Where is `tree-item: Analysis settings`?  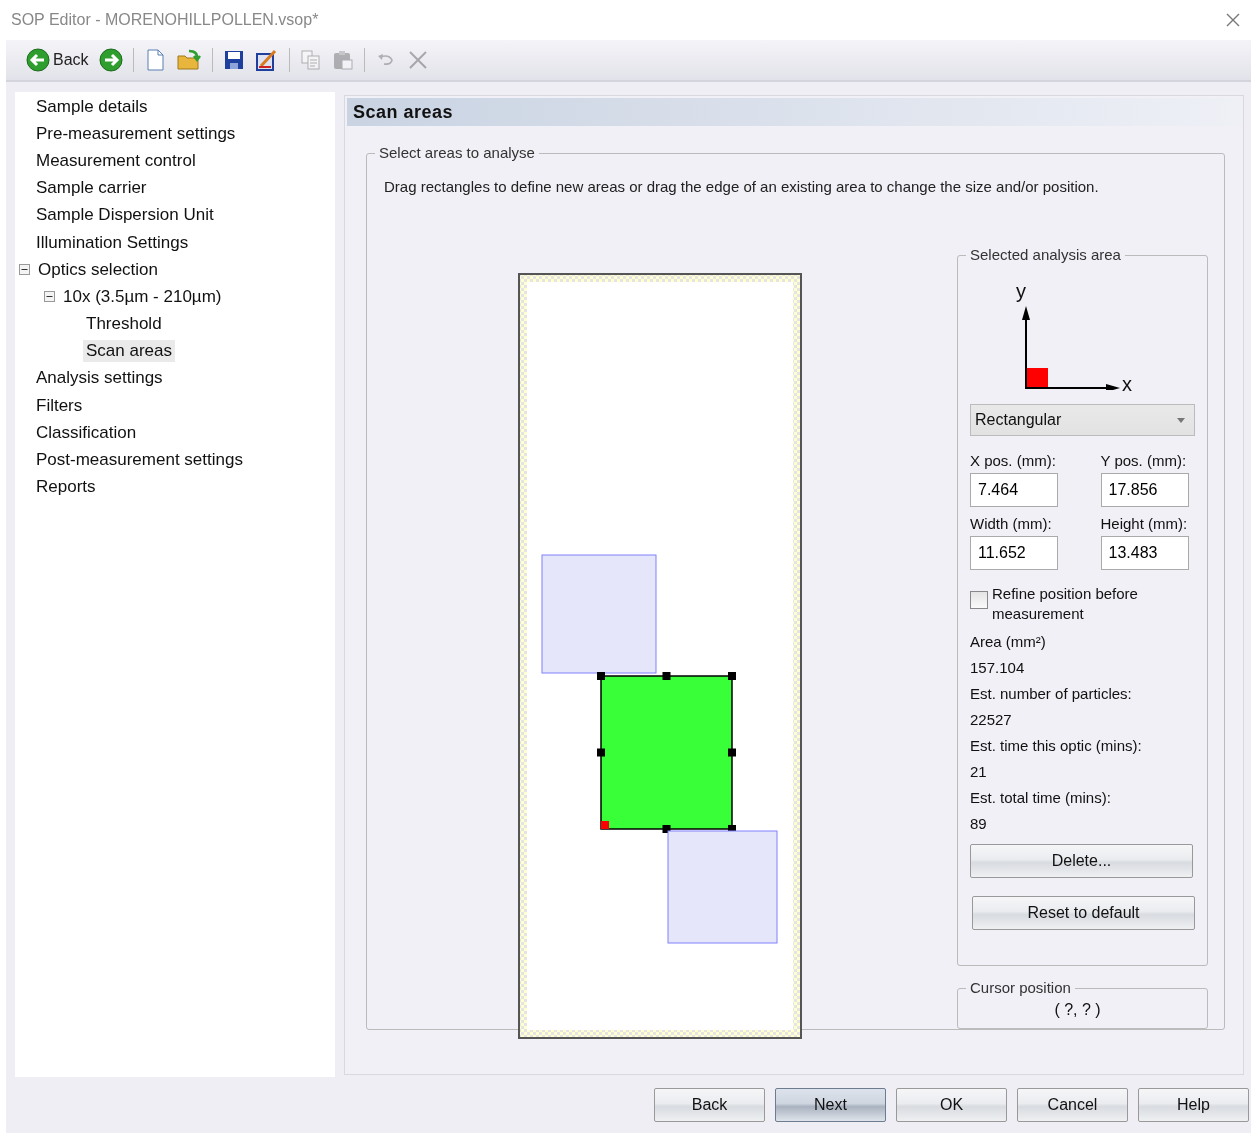
tree-item: Analysis settings is located at coordinates (99, 378).